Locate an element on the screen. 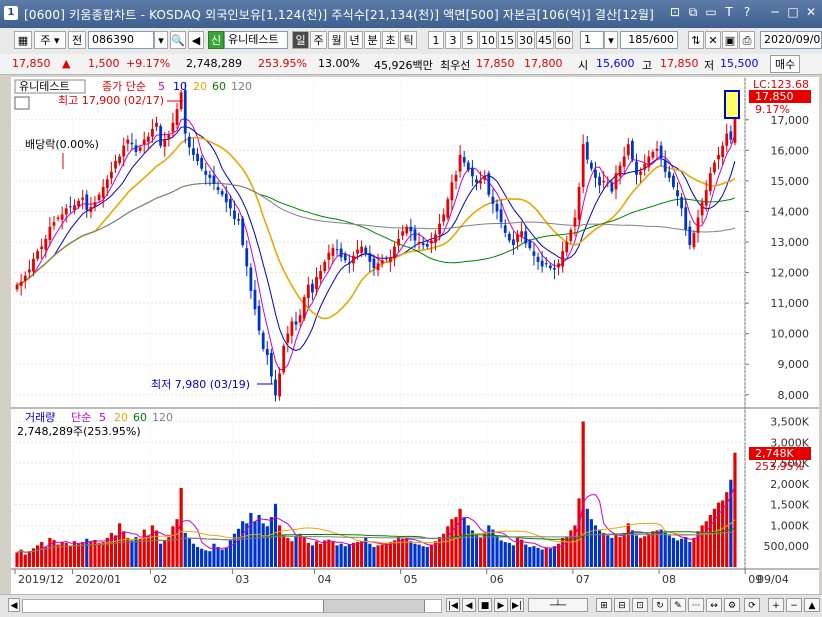 The image size is (822, 617). code-dropdown-icon: ▾ is located at coordinates (161, 40).